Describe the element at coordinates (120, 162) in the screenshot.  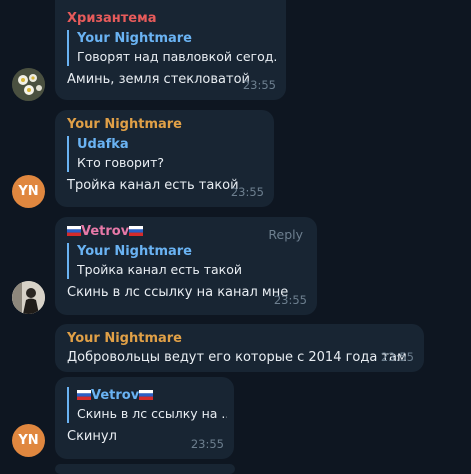
I see `reply-text: Кто говорит?` at that location.